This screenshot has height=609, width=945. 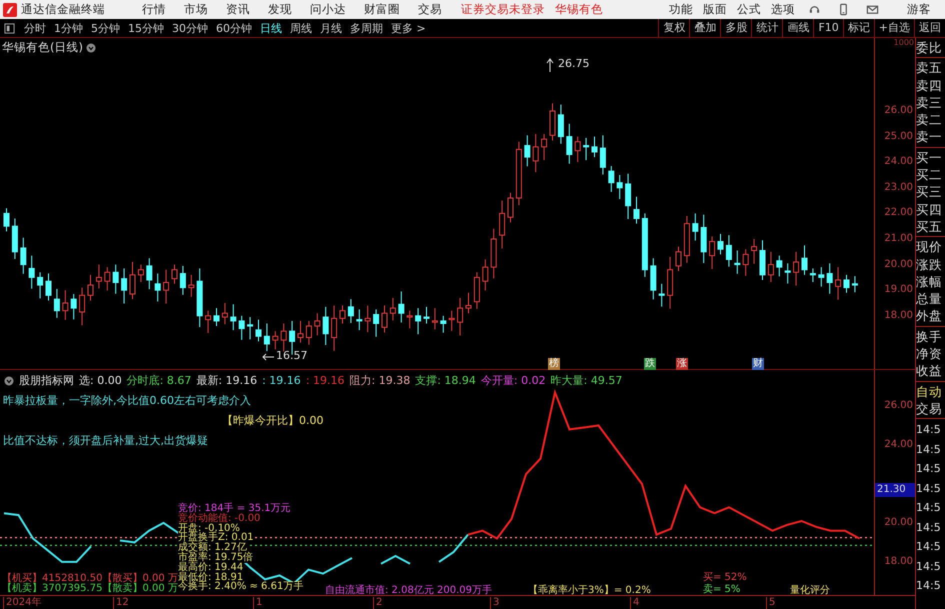 I want to click on menu-item: 交易, so click(x=430, y=9).